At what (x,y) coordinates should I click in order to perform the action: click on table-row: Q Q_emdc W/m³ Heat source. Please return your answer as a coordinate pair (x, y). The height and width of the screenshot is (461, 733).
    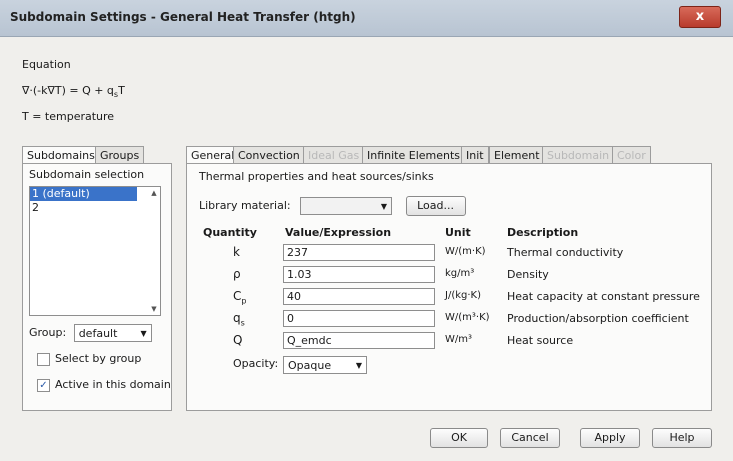
    Looking at the image, I should click on (450, 341).